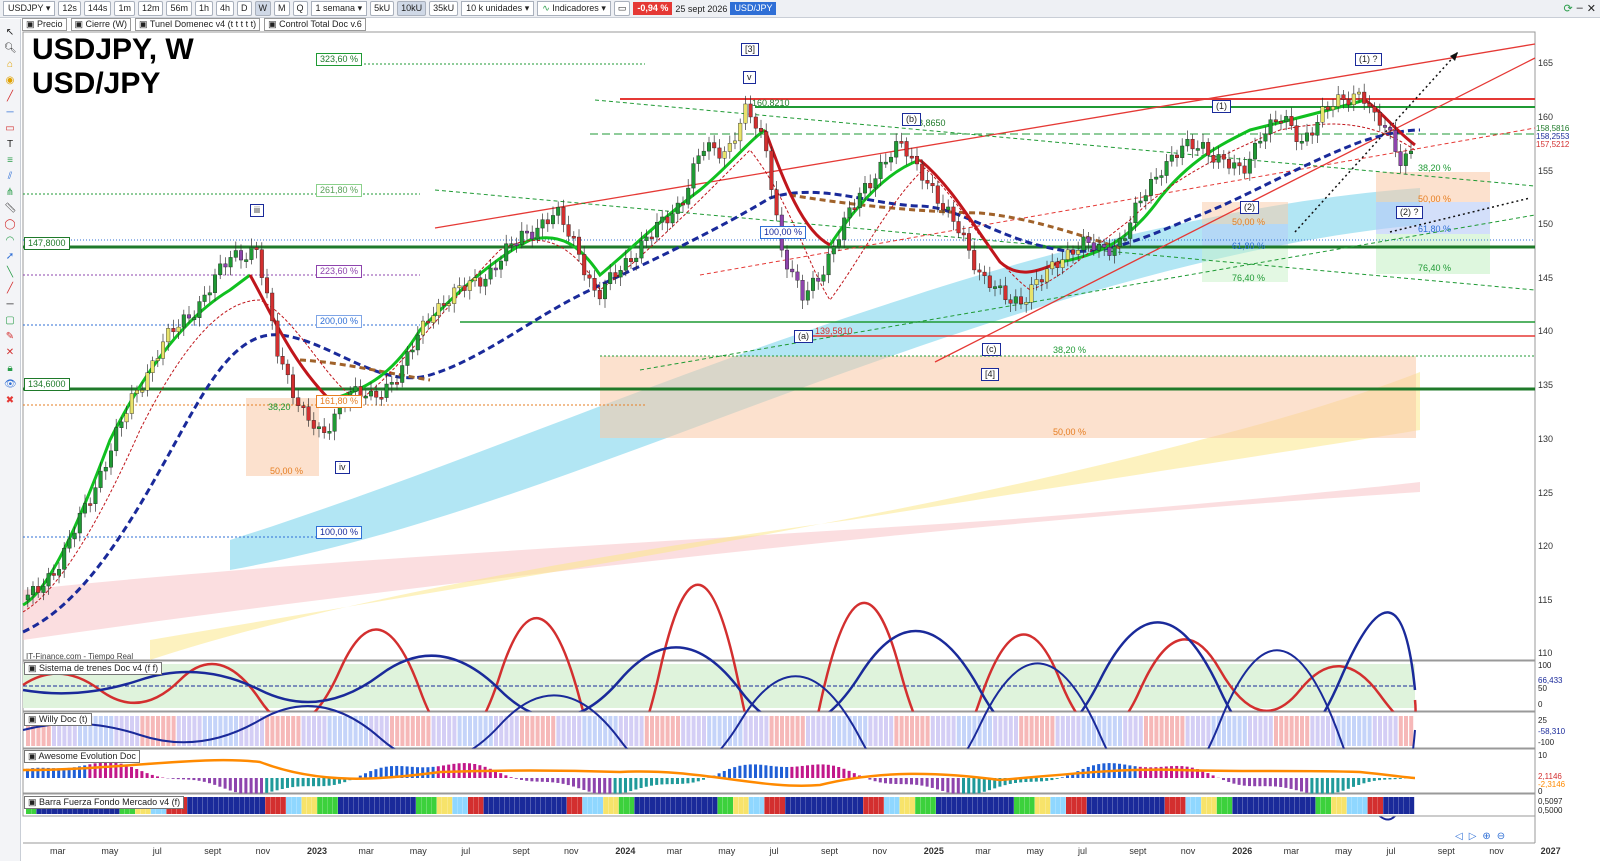  I want to click on zoom-in-icon: ⊕, so click(1486, 836).